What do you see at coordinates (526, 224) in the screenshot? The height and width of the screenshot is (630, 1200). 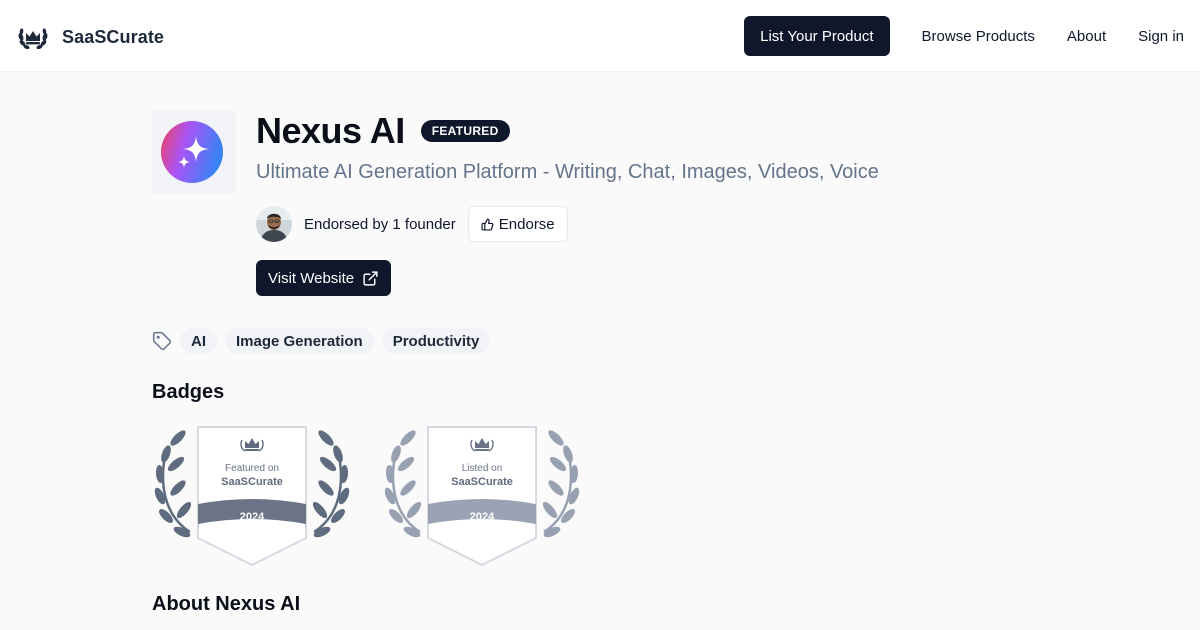 I see `endorse-button-label: Endorse` at bounding box center [526, 224].